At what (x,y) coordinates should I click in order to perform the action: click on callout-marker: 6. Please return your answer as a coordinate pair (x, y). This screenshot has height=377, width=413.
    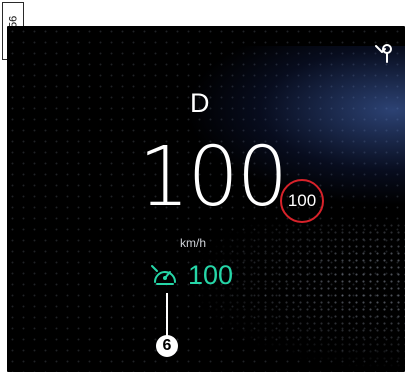
    Looking at the image, I should click on (167, 346).